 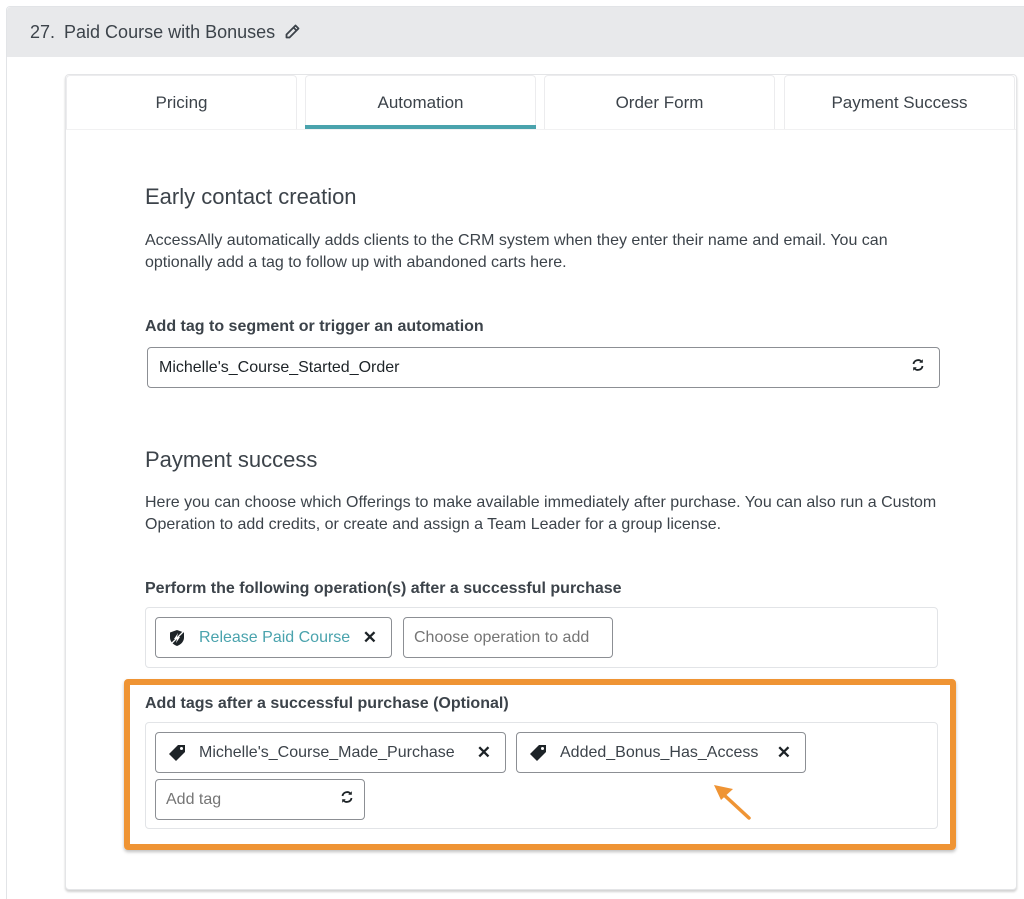 What do you see at coordinates (177, 638) in the screenshot?
I see `shield-bolt-icon` at bounding box center [177, 638].